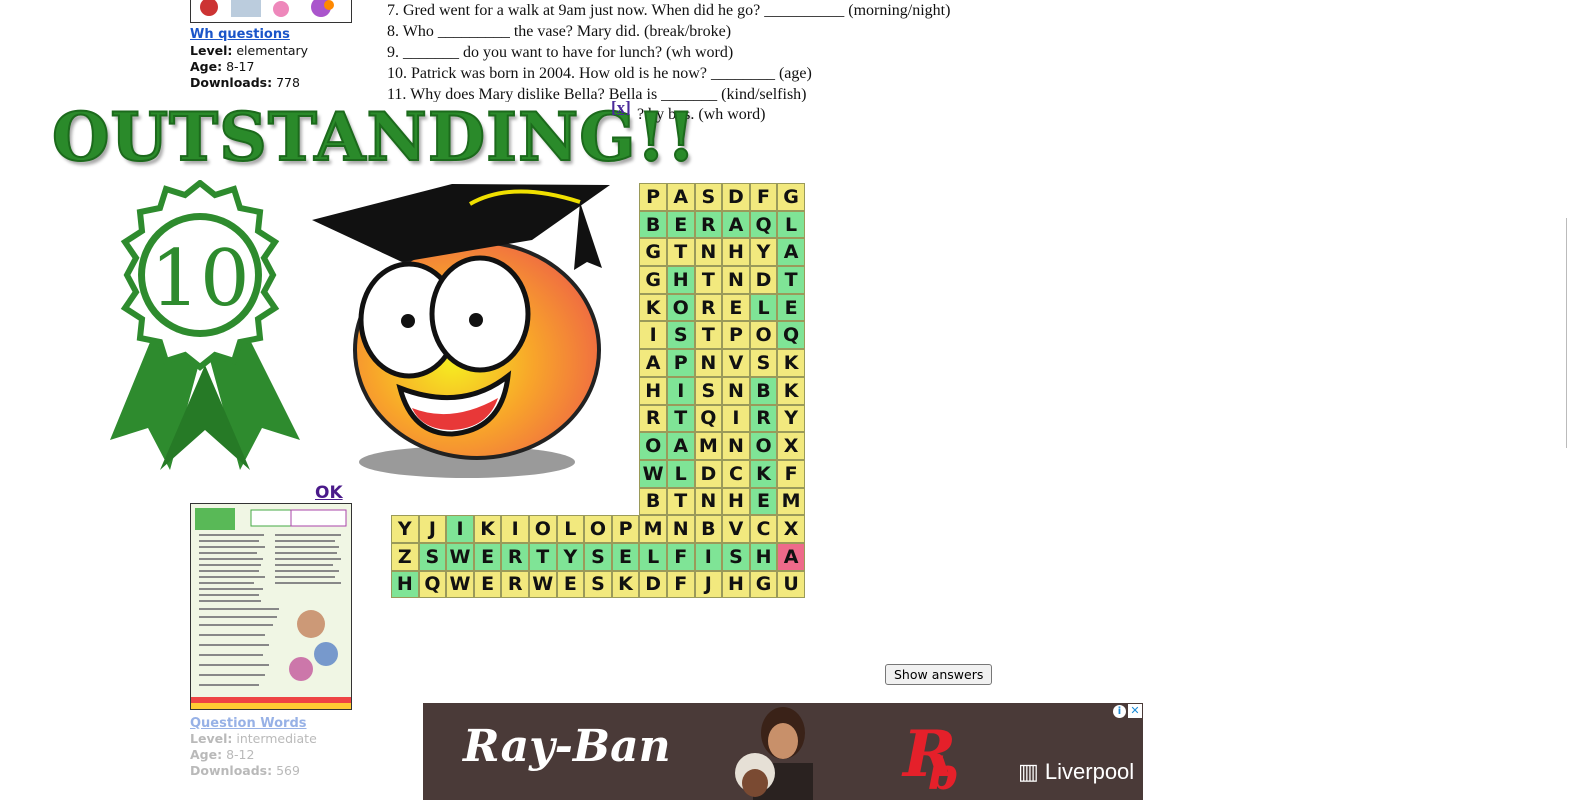  I want to click on grid-cell: C, so click(763, 529).